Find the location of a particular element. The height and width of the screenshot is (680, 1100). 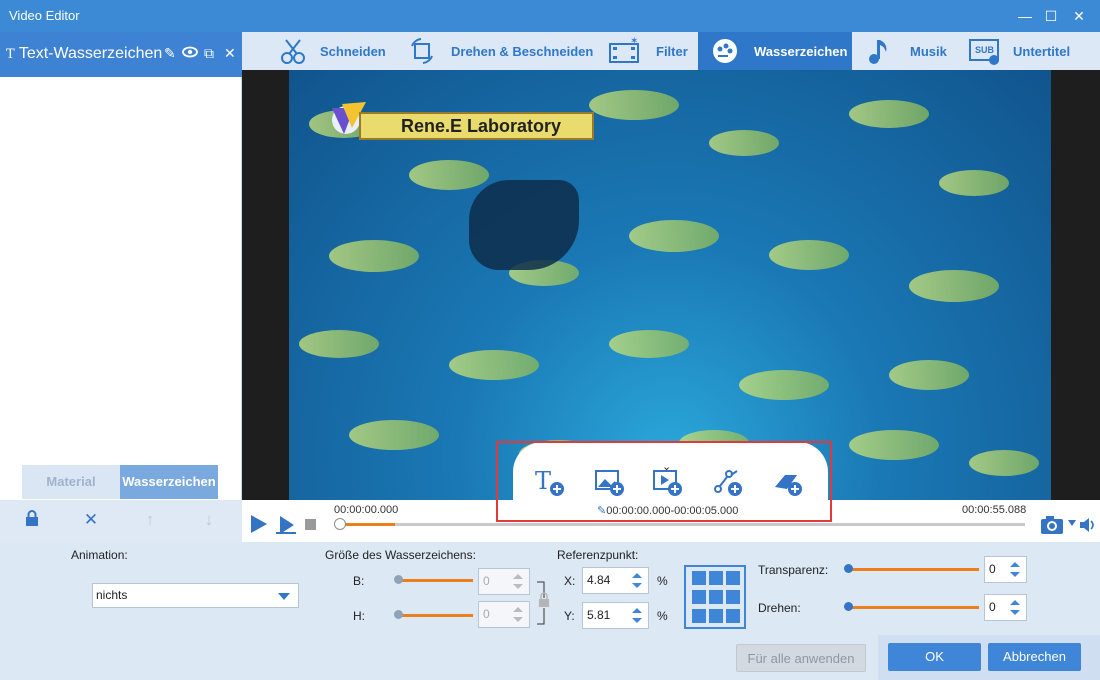

rotate-slider-handle is located at coordinates (848, 606).